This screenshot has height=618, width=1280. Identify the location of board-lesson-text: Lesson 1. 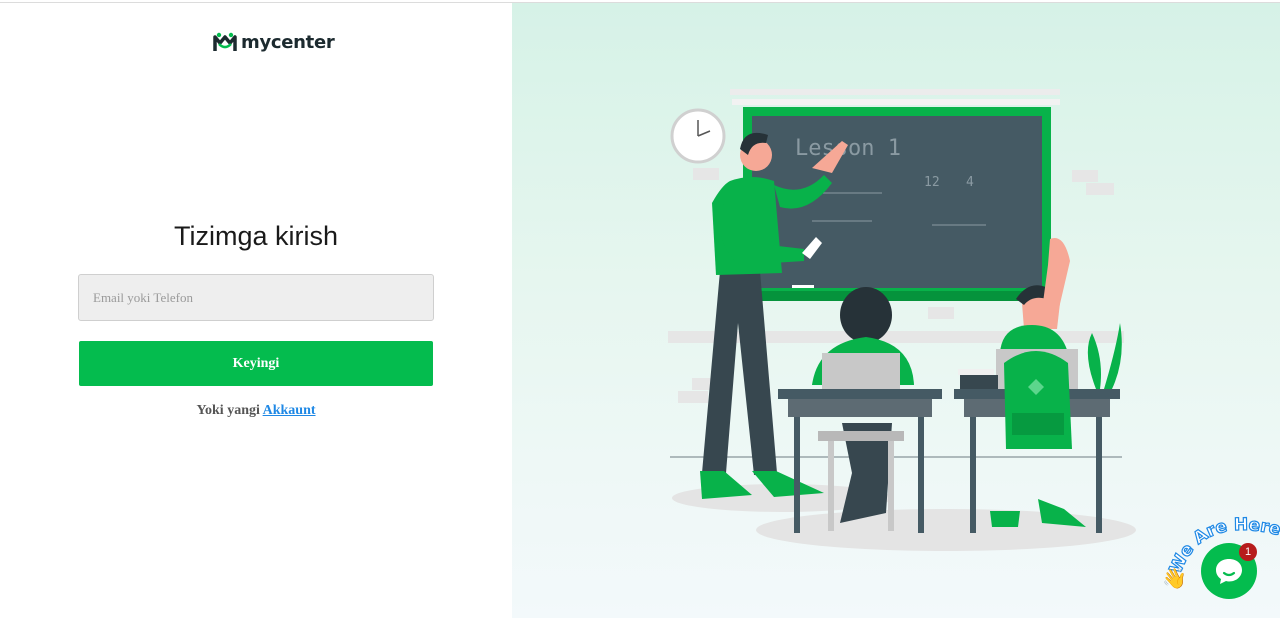
(848, 148).